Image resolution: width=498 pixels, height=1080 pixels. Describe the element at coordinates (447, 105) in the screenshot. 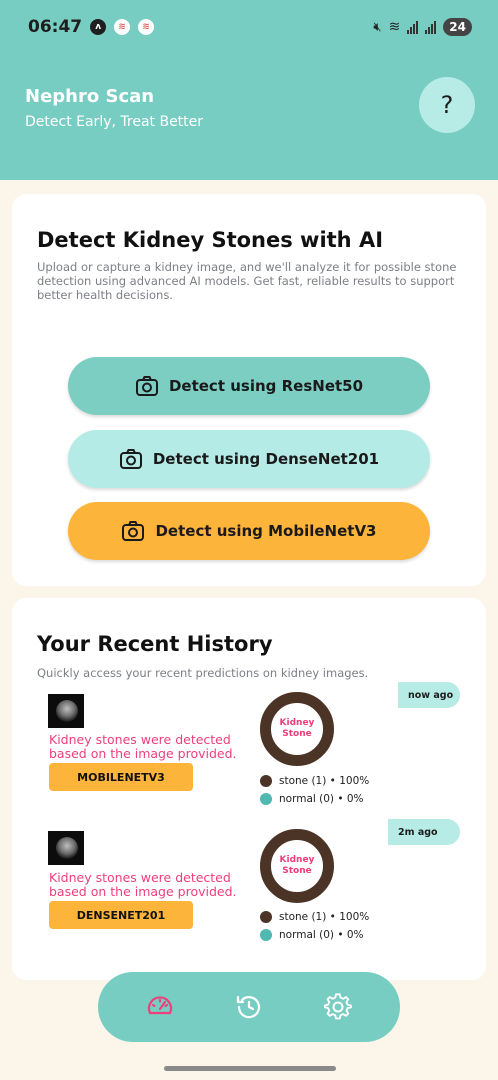

I see `help-button: ?` at that location.